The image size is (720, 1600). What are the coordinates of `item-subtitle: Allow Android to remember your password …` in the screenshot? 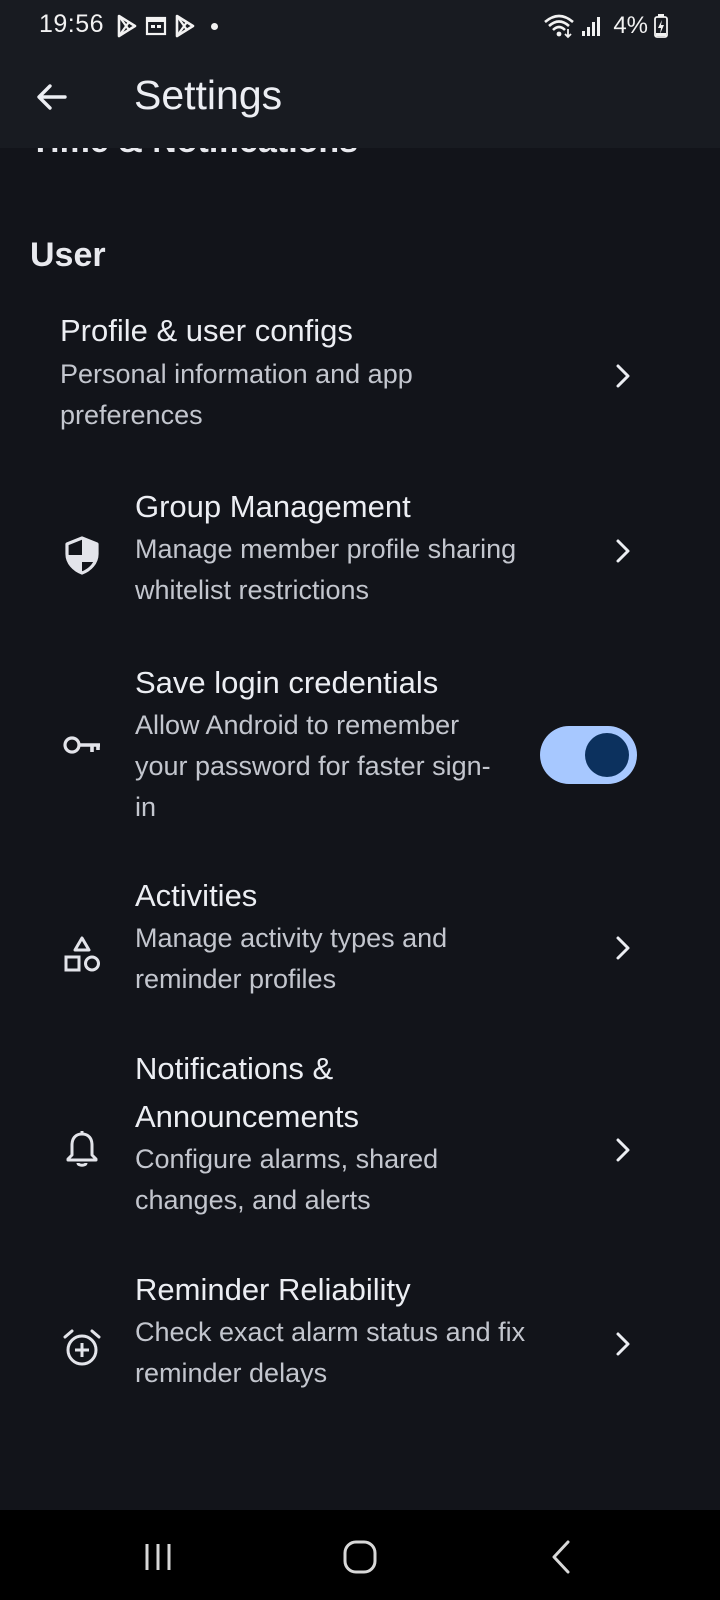 It's located at (313, 766).